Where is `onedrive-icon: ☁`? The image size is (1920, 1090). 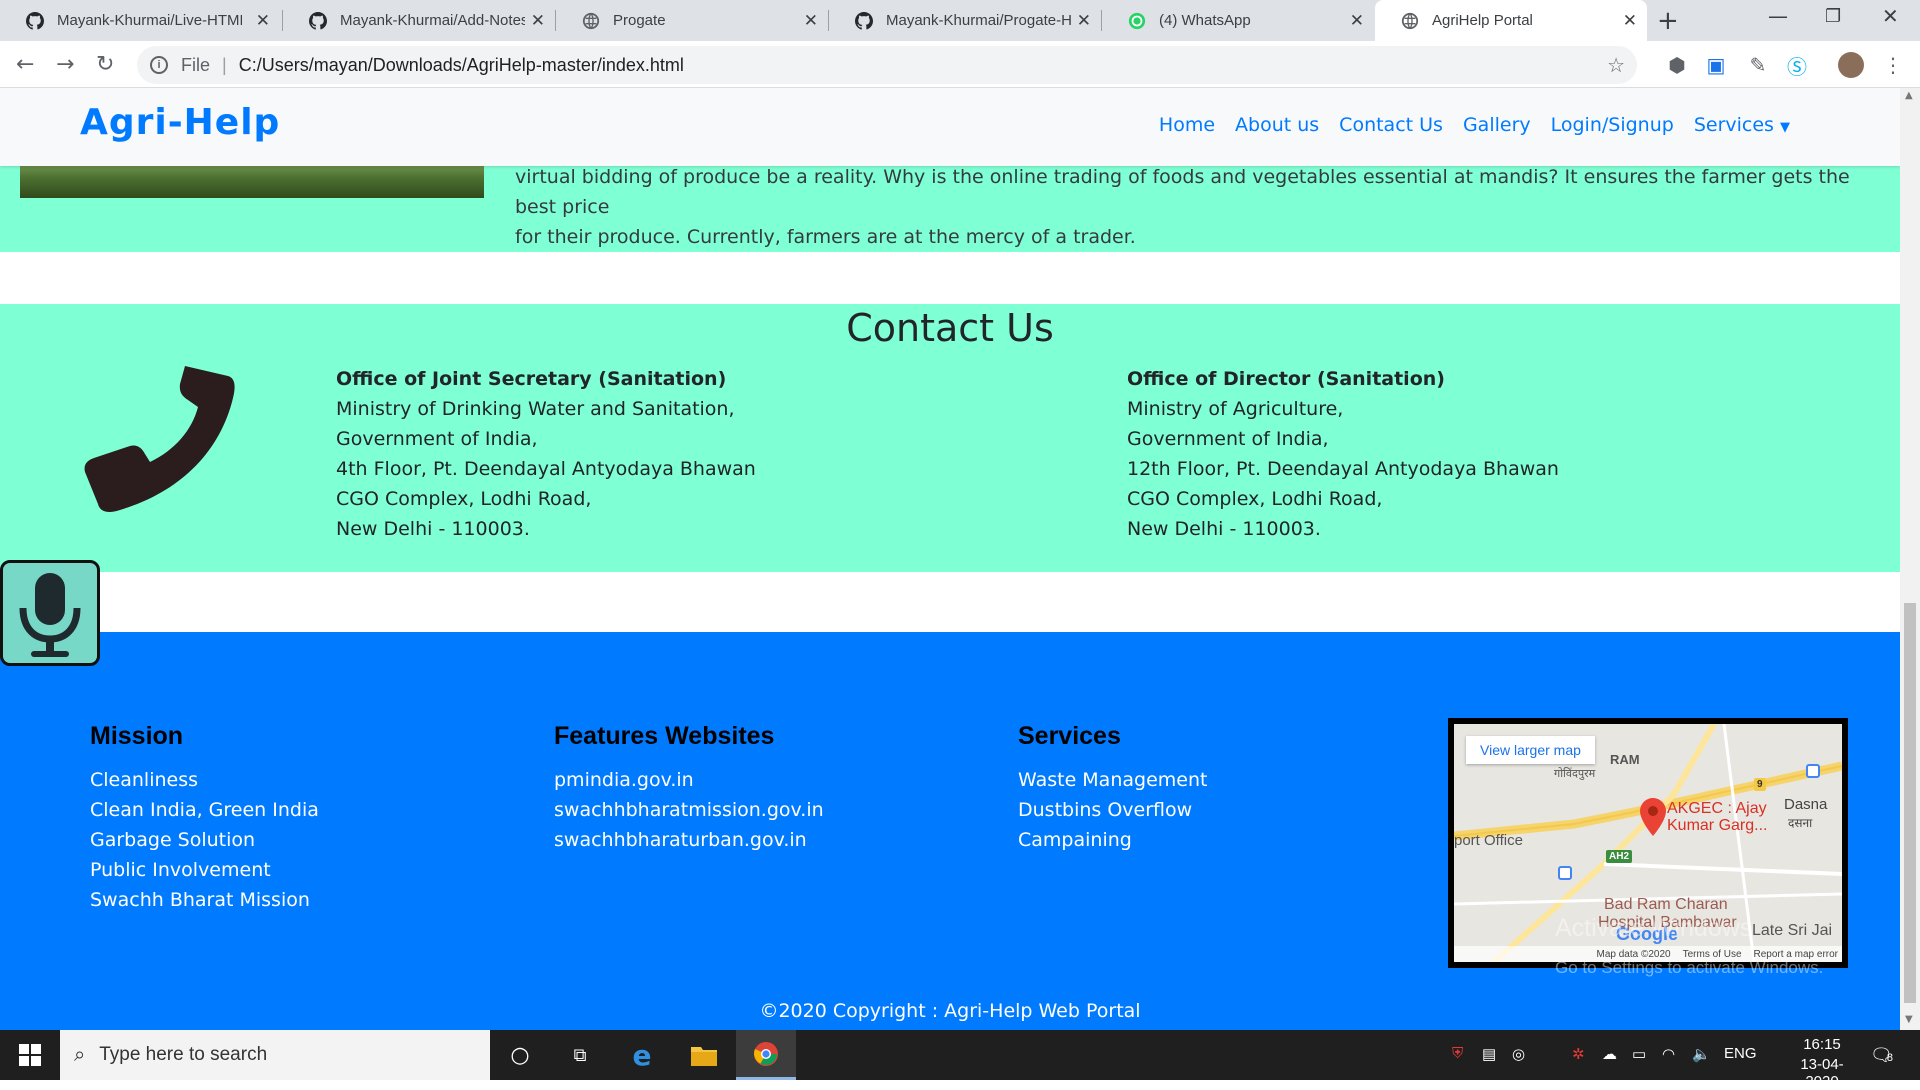 onedrive-icon: ☁ is located at coordinates (1609, 1054).